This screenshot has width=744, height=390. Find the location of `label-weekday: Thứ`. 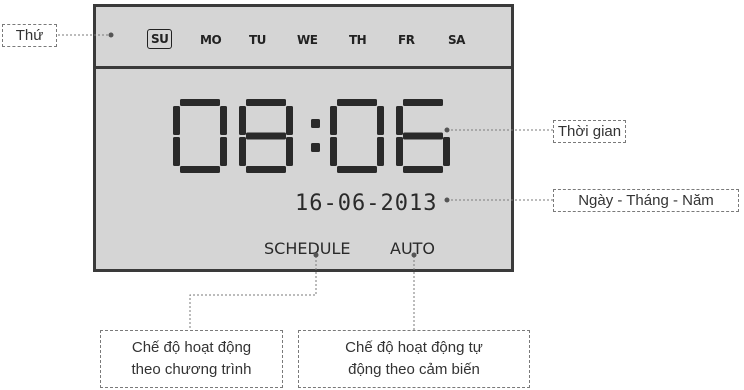

label-weekday: Thứ is located at coordinates (29, 35).